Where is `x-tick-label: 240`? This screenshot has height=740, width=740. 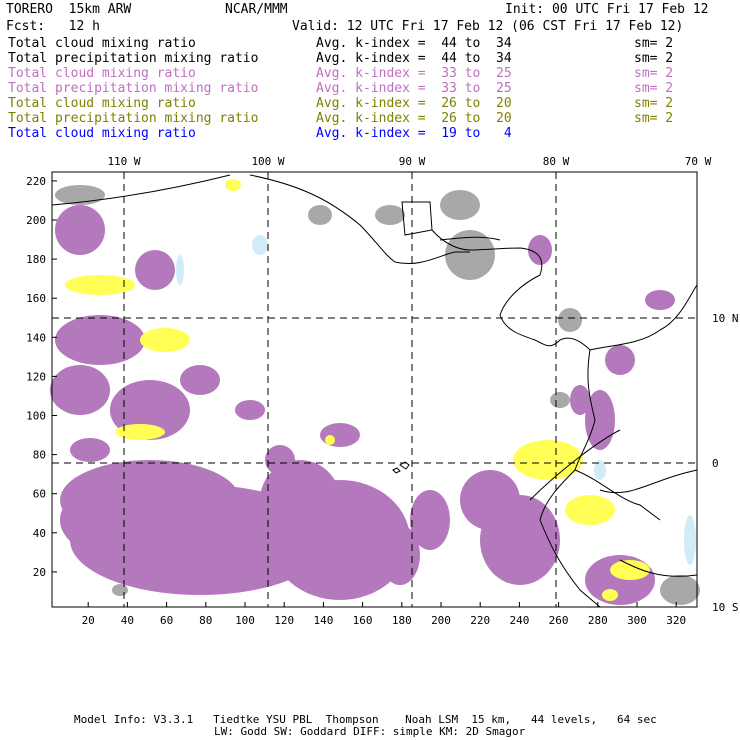
x-tick-label: 240 is located at coordinates (519, 620).